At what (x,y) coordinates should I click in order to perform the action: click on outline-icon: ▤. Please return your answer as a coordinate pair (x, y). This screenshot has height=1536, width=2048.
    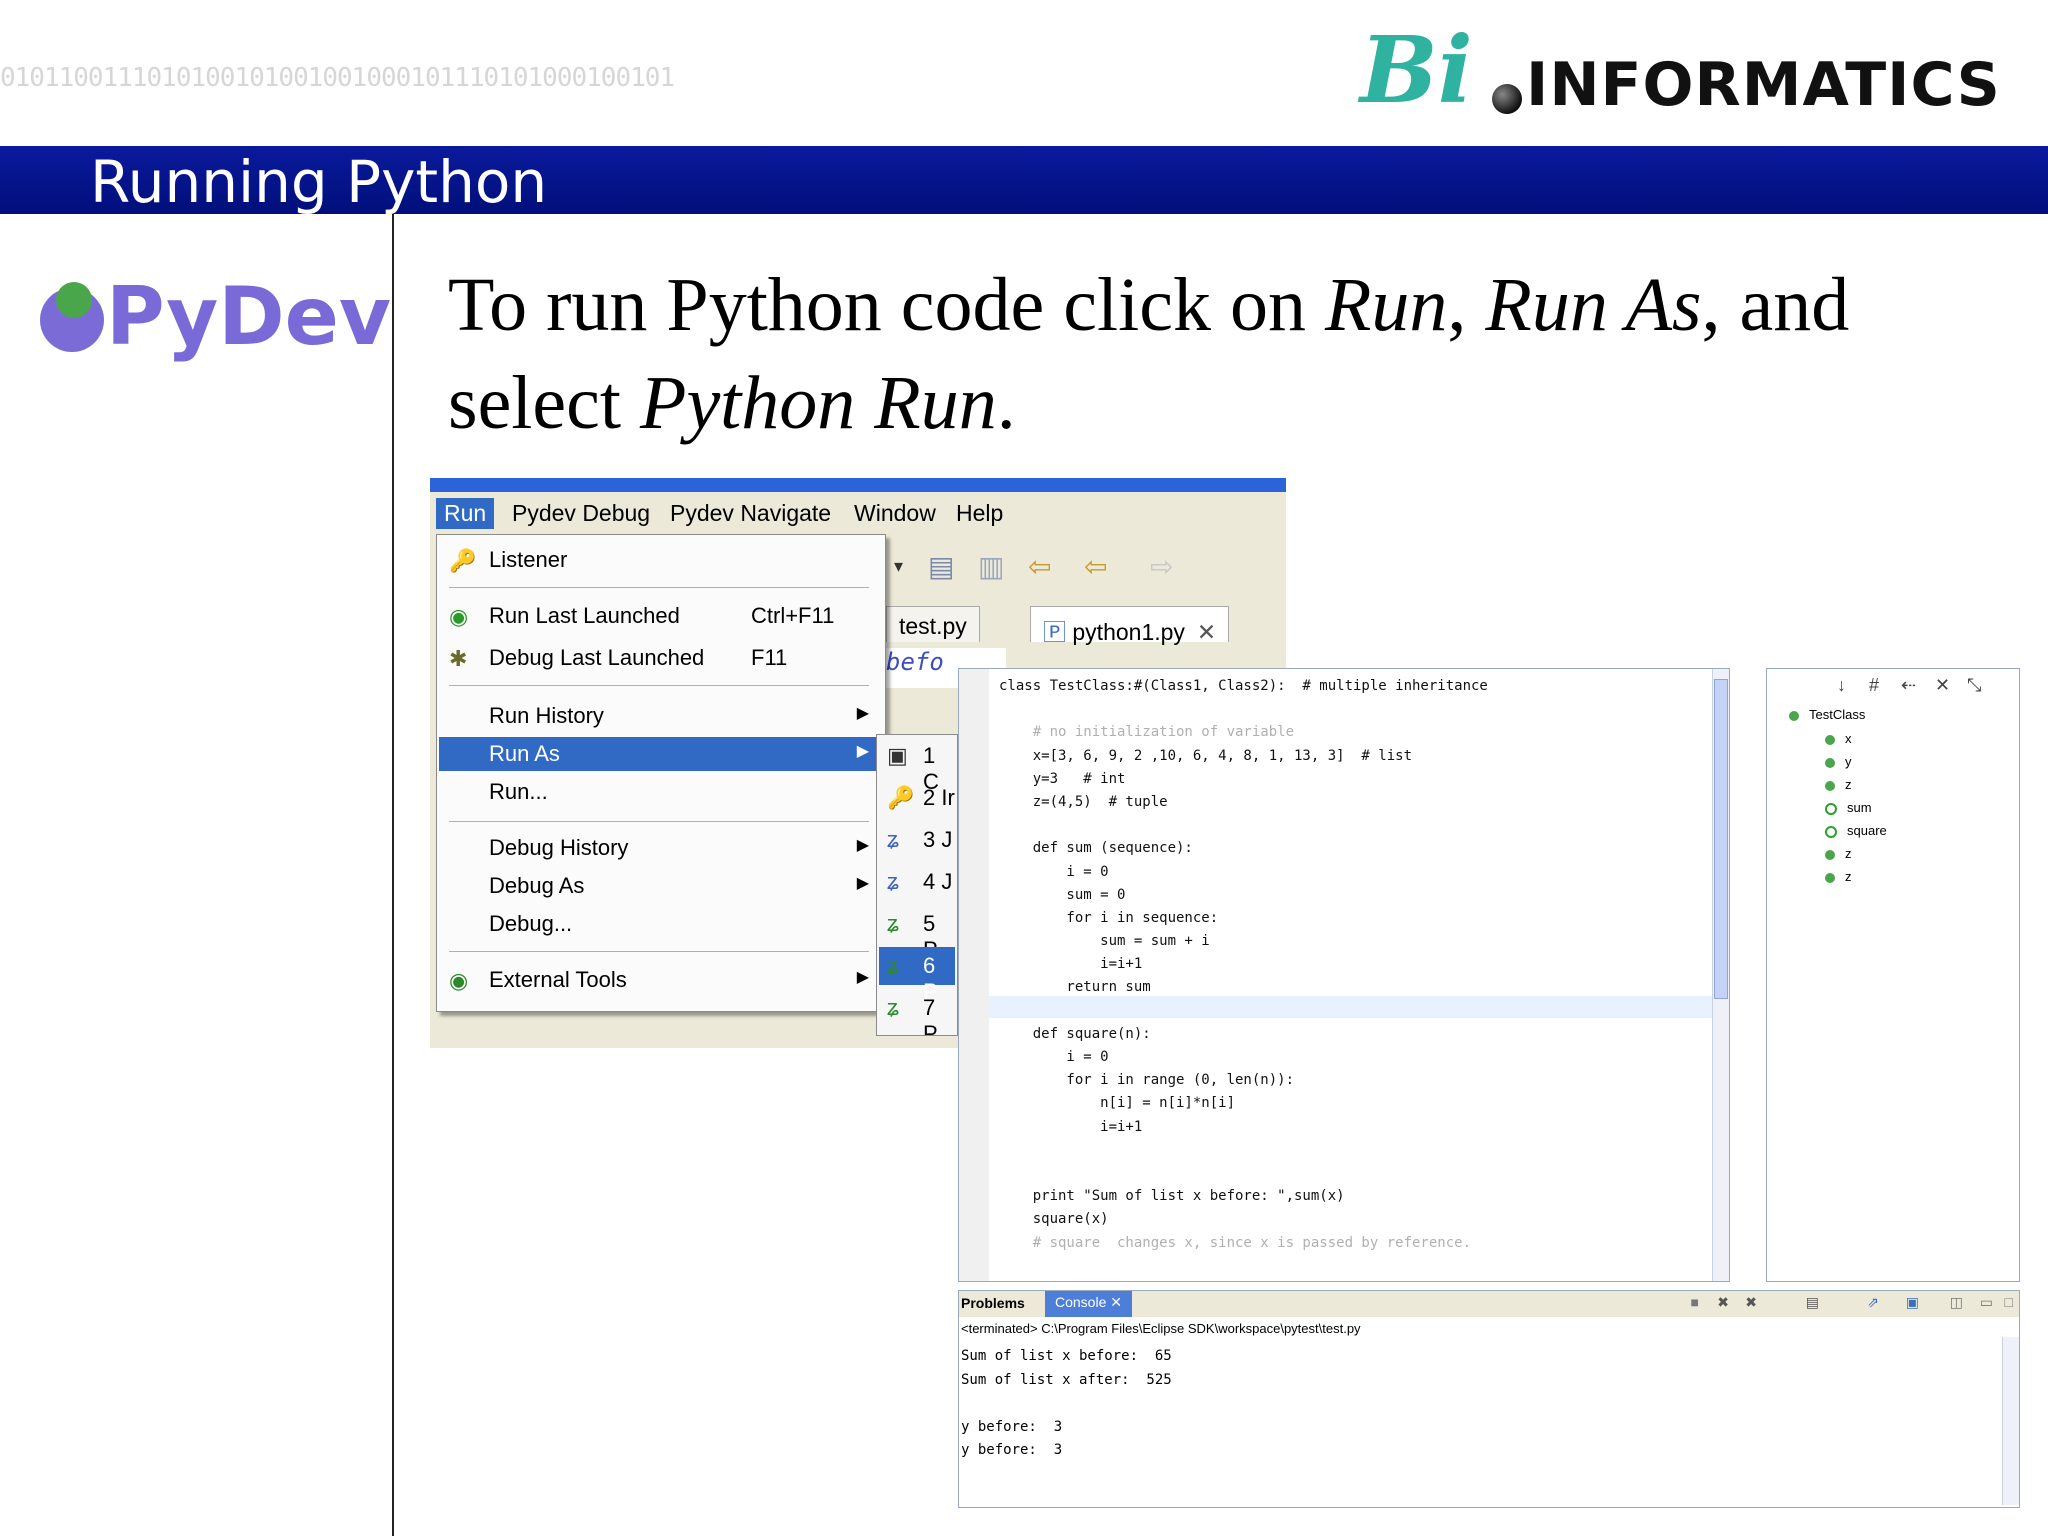
    Looking at the image, I should click on (941, 566).